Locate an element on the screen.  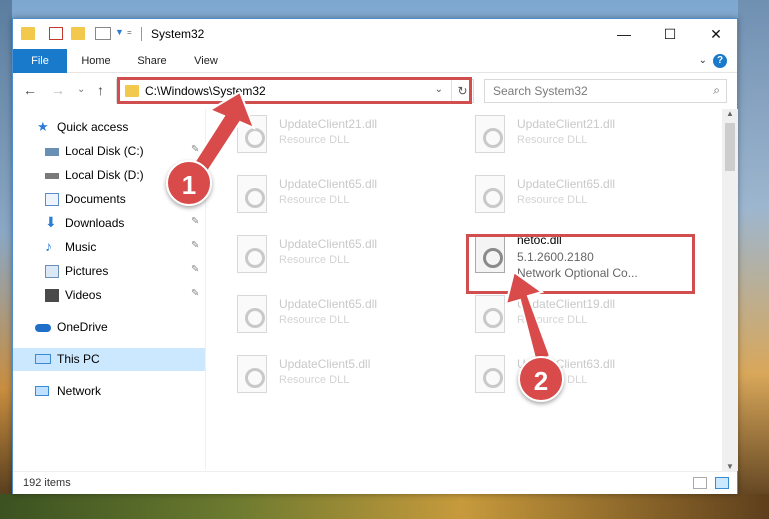
up-button: ↑ is located at coordinates (100, 90).